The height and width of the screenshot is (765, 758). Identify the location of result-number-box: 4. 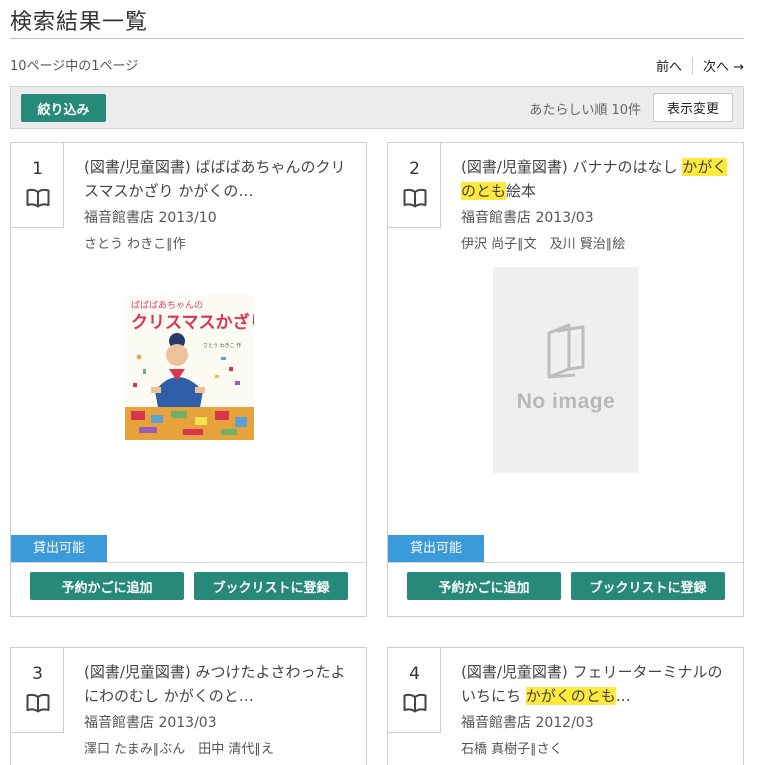
(414, 690).